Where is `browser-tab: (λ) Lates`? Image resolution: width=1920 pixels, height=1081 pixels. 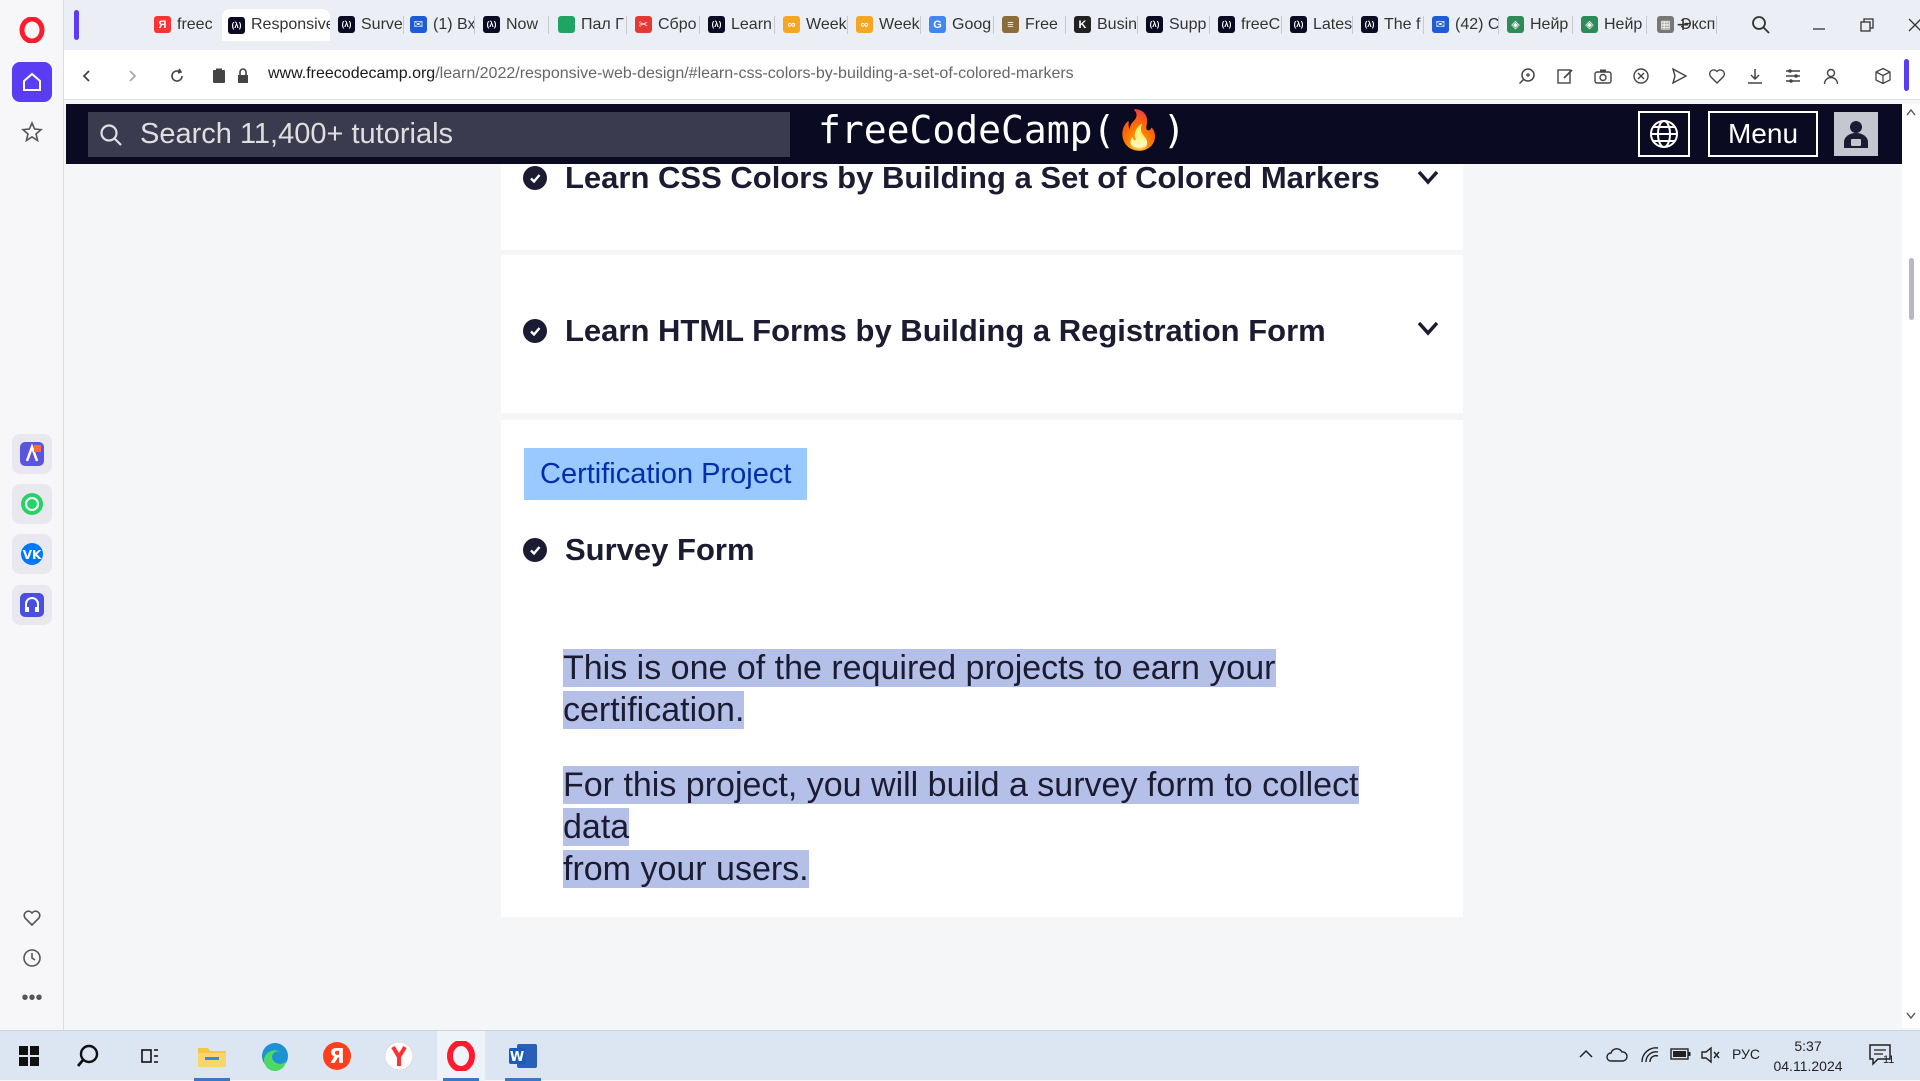
browser-tab: (λ) Lates is located at coordinates (1318, 24).